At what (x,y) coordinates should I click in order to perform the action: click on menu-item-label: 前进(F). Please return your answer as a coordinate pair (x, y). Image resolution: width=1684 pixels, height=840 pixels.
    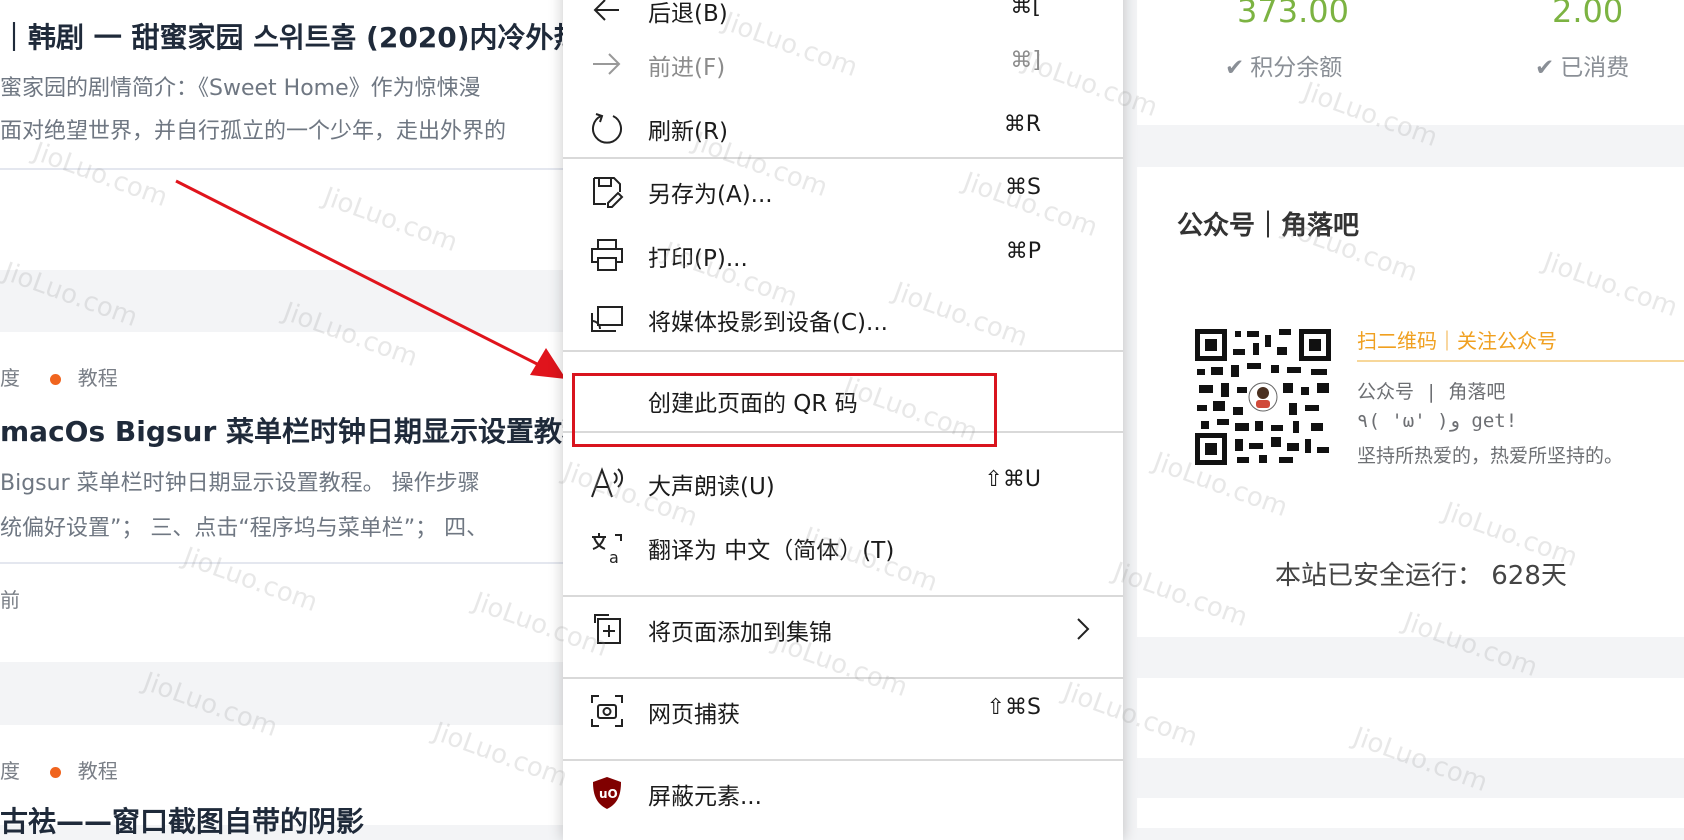
    Looking at the image, I should click on (687, 68).